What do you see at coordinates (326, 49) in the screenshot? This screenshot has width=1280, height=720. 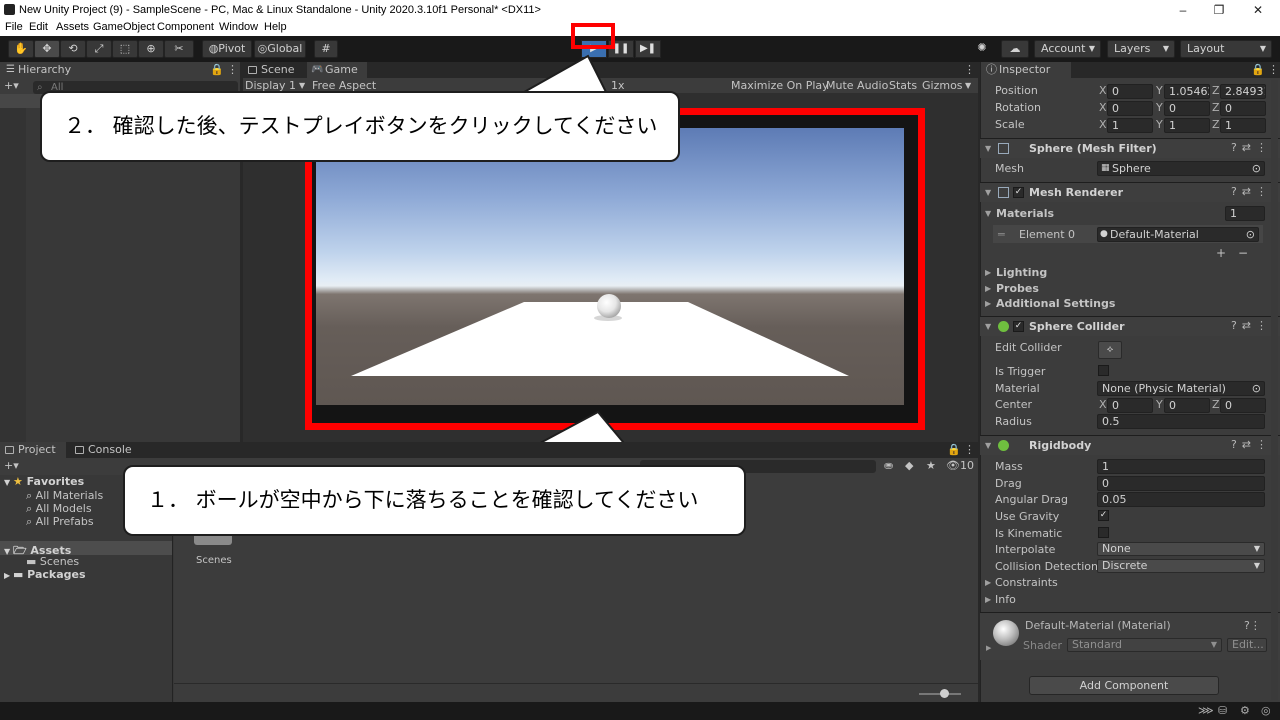 I see `grid-snap-icon: #` at bounding box center [326, 49].